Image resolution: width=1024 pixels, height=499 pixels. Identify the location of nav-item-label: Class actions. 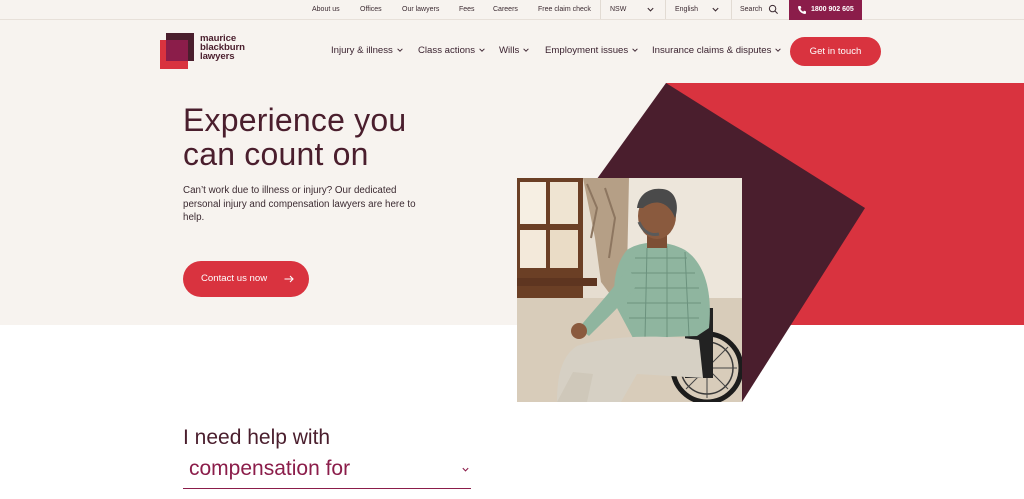
(447, 50).